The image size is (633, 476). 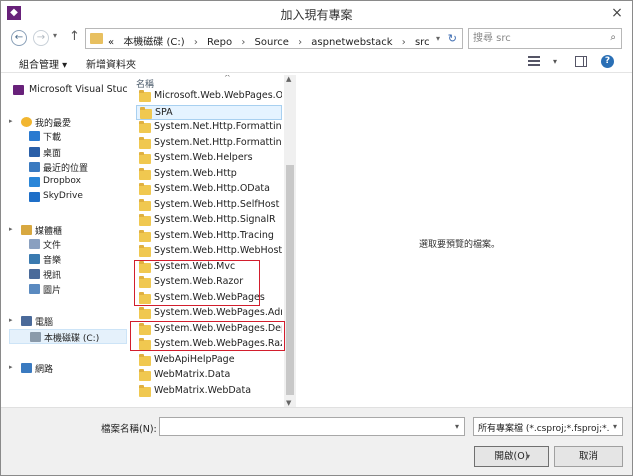 I want to click on view-options-icon, so click(x=535, y=61).